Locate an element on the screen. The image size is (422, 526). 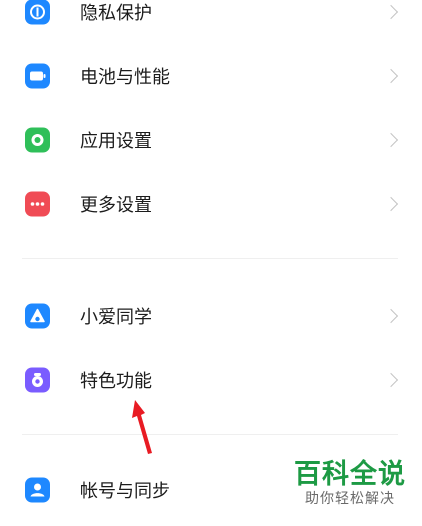
settings-item-xiaoai: 小爱同学 is located at coordinates (211, 316).